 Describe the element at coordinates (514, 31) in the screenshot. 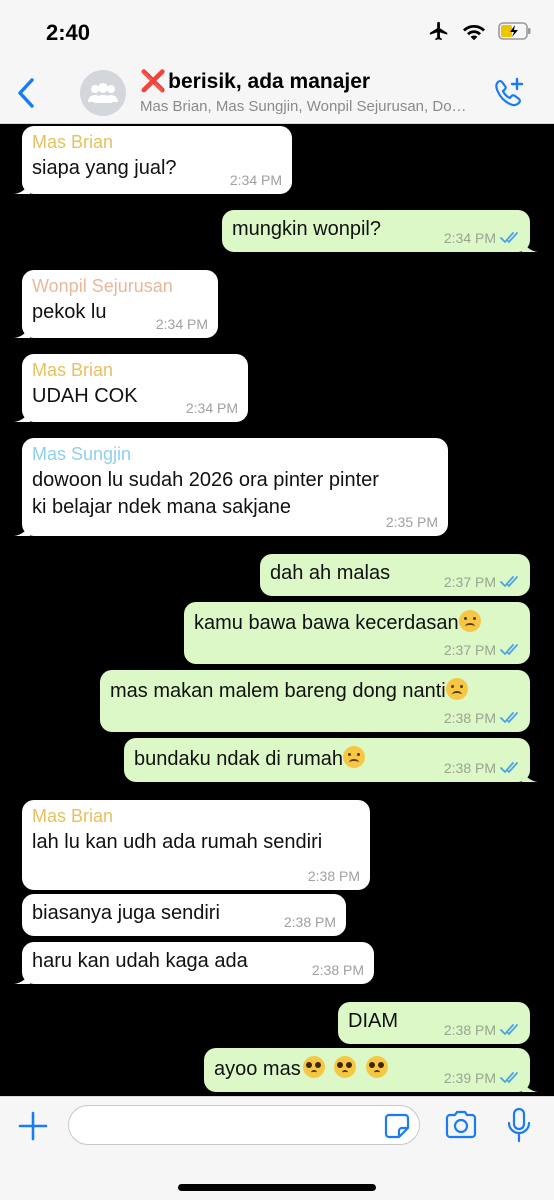

I see `battery-charging-icon` at that location.